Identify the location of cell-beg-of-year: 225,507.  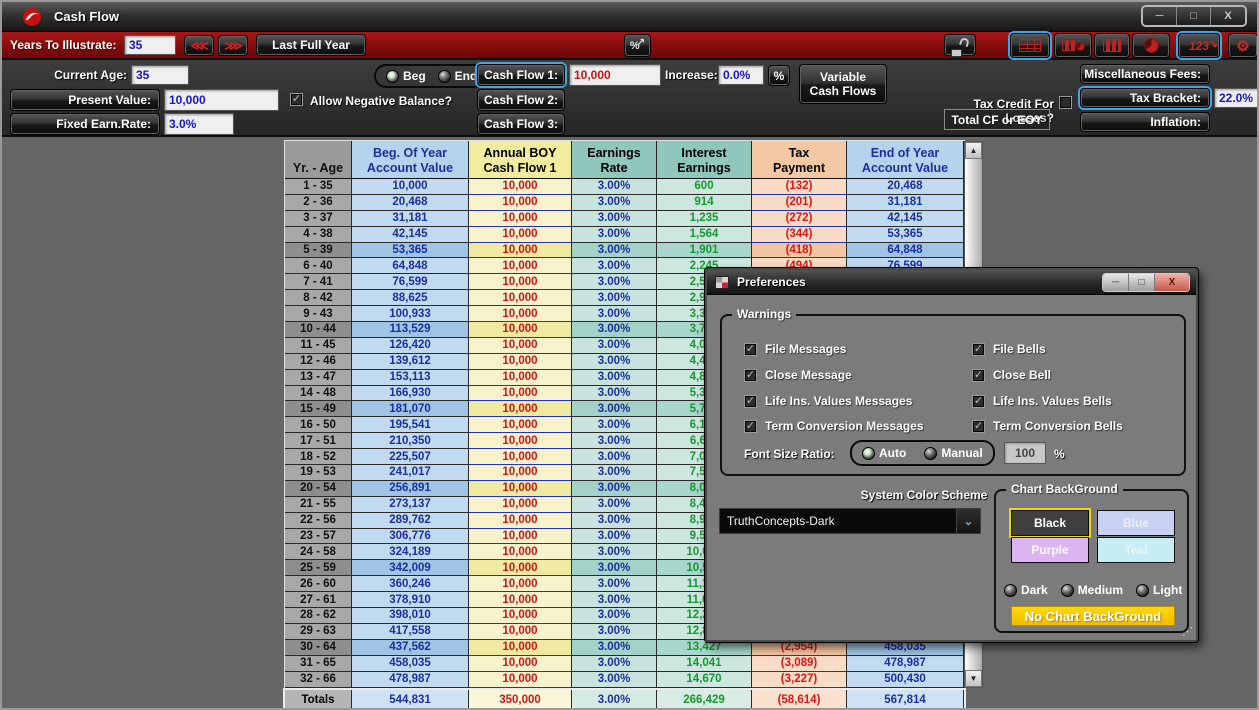
(410, 457).